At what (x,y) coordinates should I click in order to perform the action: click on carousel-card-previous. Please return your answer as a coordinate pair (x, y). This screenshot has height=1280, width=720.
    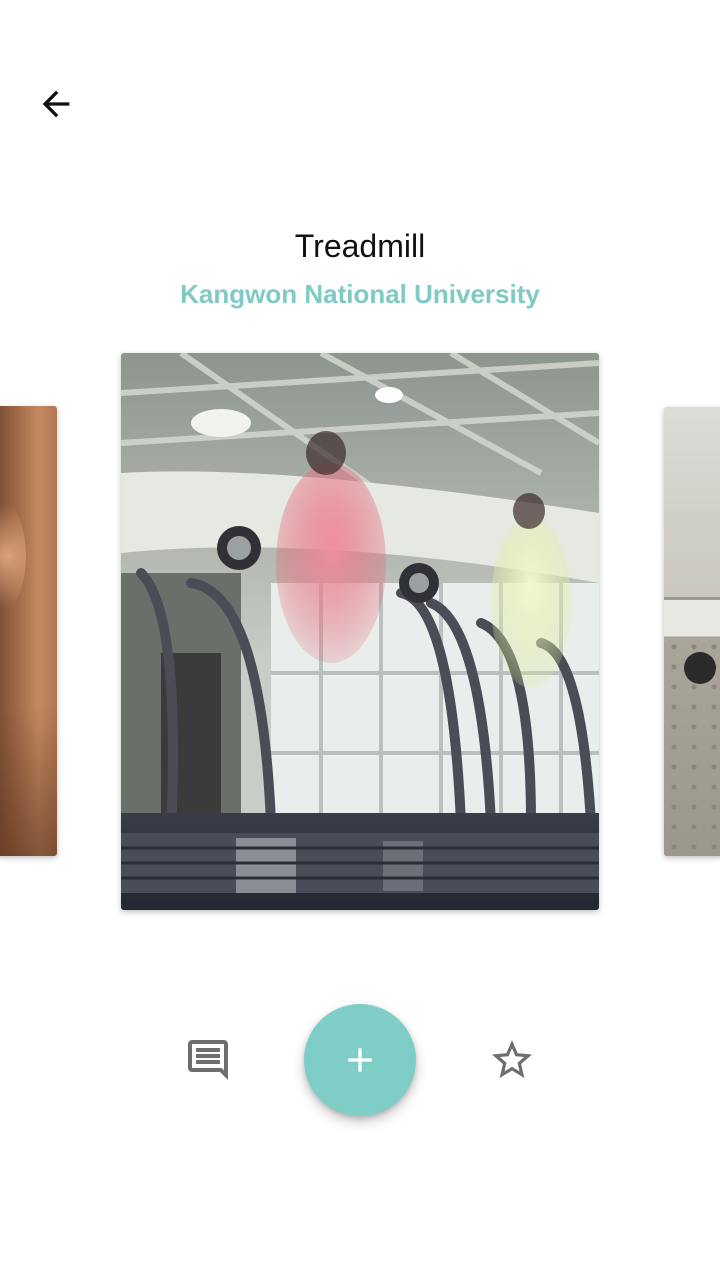
    Looking at the image, I should click on (28, 631).